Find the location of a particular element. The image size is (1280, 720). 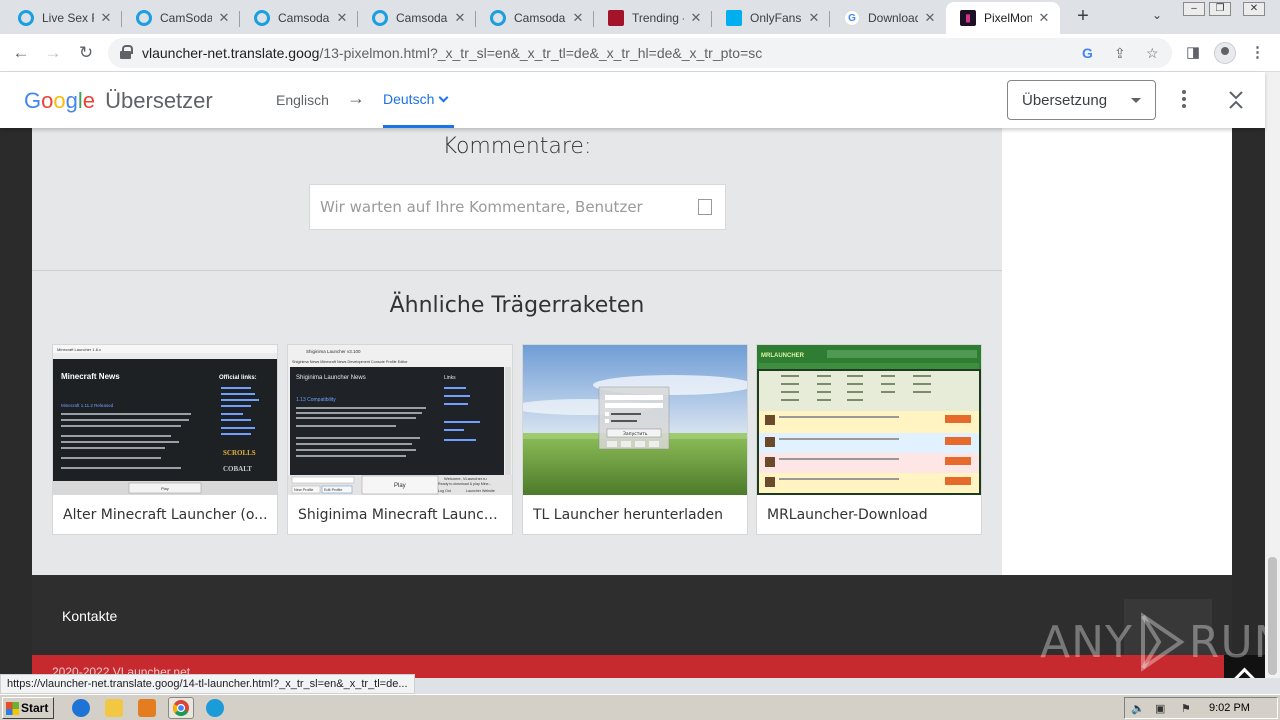

browser-menu-icon: ⋮ is located at coordinates (1257, 52).